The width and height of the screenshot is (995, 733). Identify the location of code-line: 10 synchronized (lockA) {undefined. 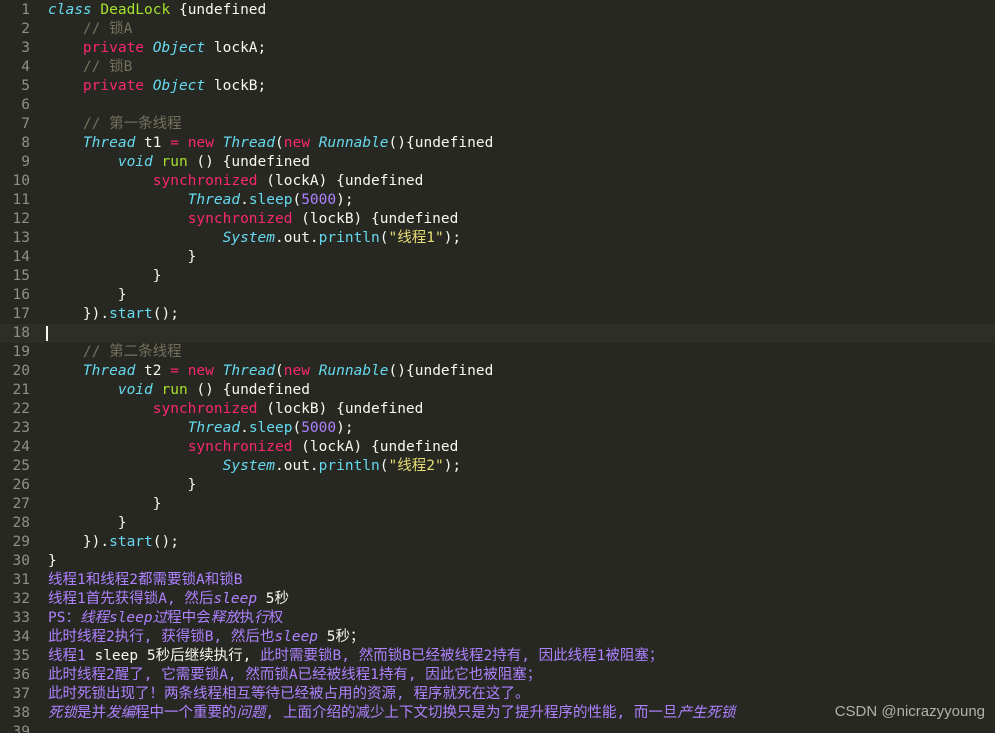
(497, 181).